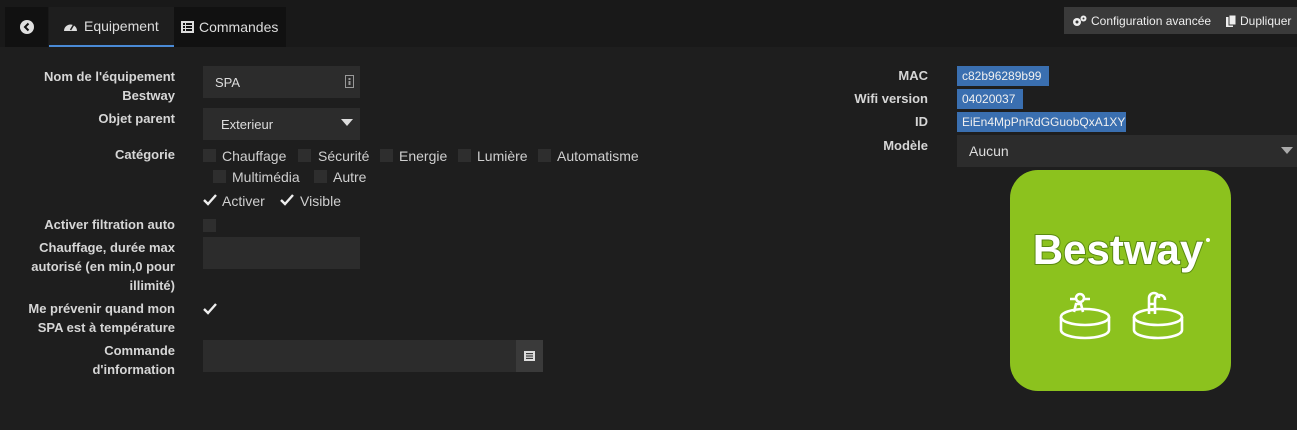  Describe the element at coordinates (228, 82) in the screenshot. I see `equipment-name-value: SPA` at that location.